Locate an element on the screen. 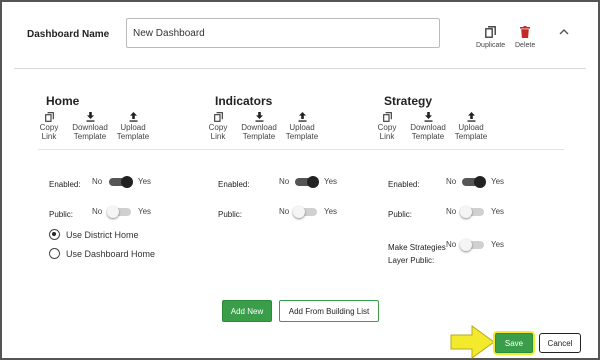 The width and height of the screenshot is (600, 360). duplicate-label: Duplicate is located at coordinates (491, 45).